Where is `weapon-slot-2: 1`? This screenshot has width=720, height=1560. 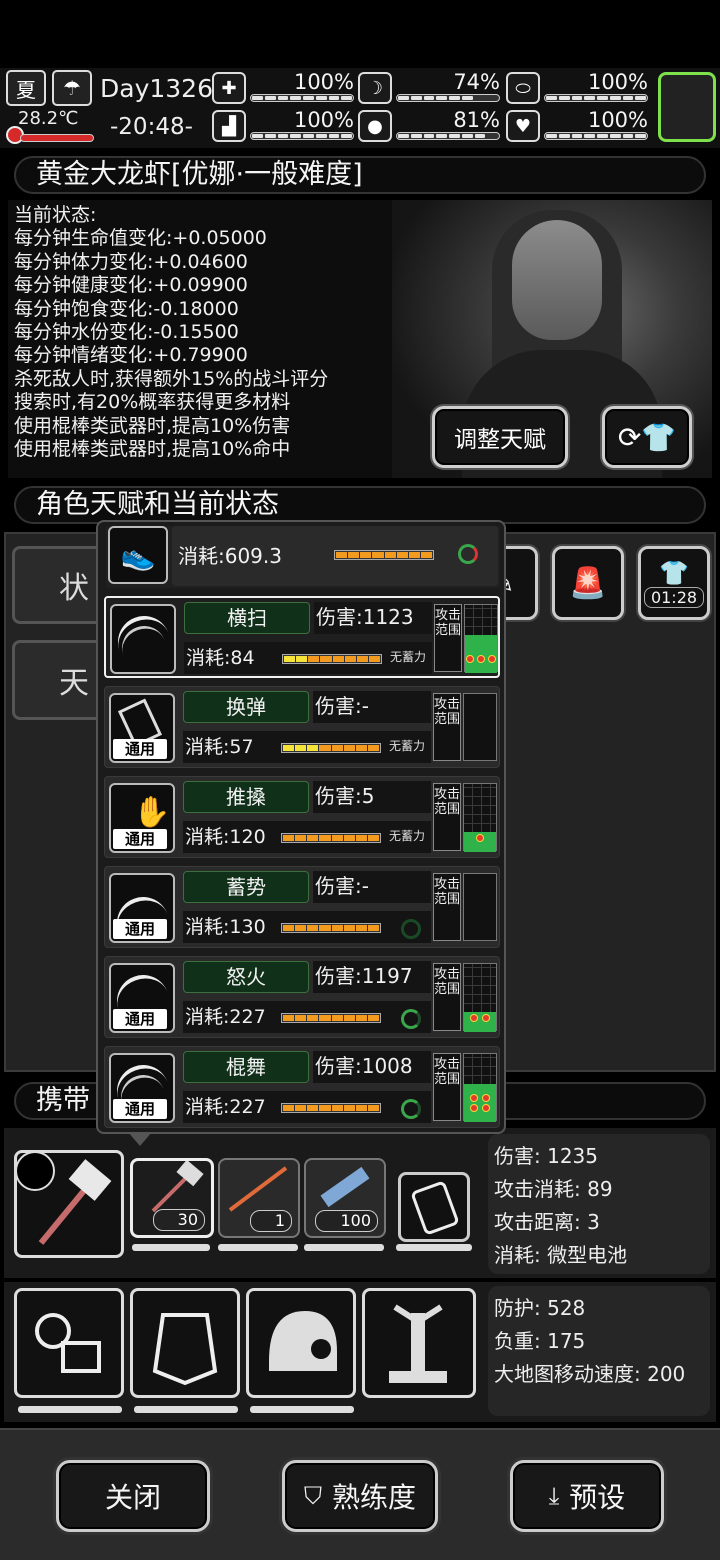 weapon-slot-2: 1 is located at coordinates (259, 1198).